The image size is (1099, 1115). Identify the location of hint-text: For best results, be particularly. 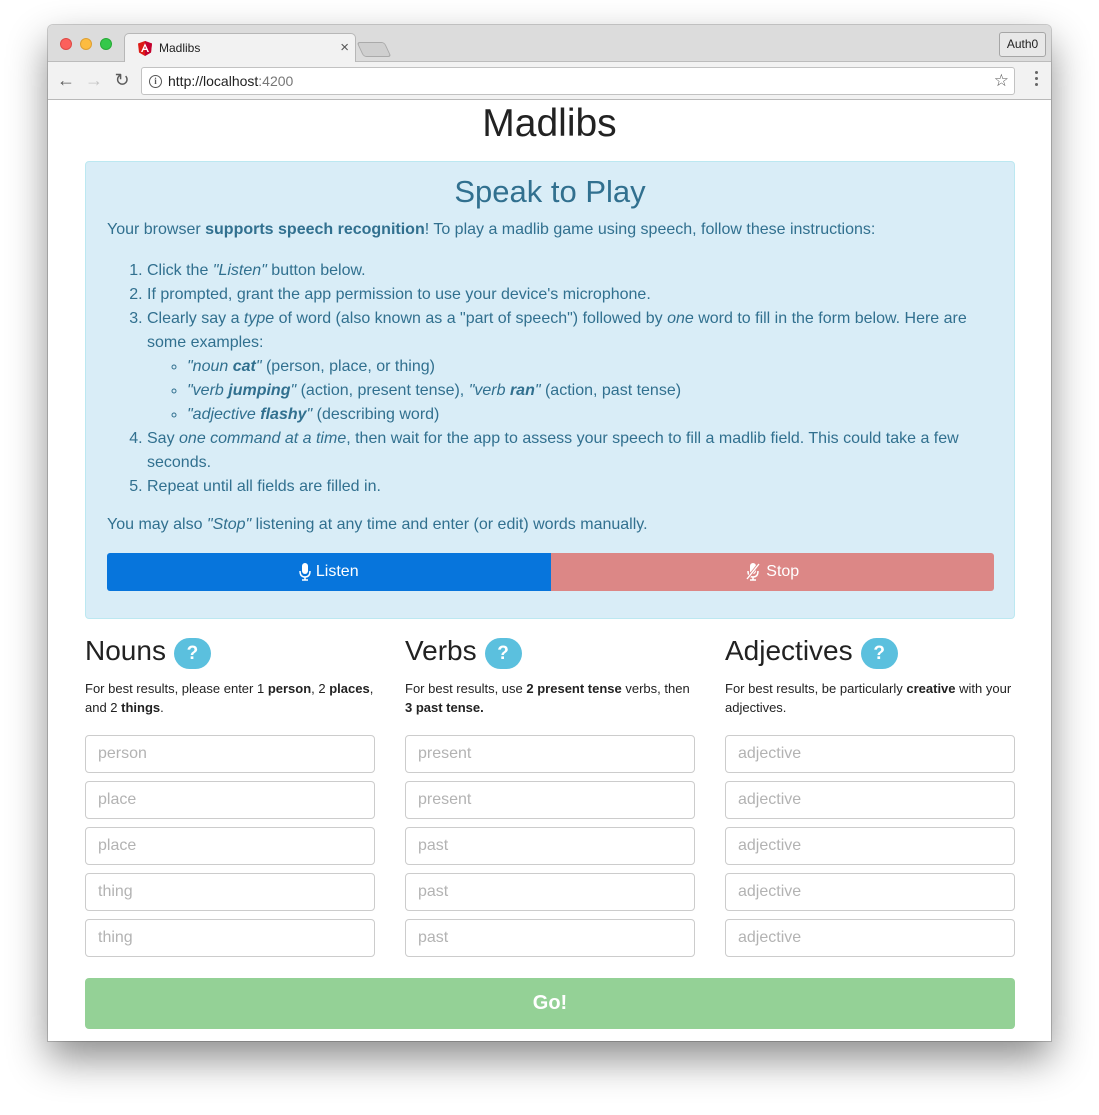
(816, 688).